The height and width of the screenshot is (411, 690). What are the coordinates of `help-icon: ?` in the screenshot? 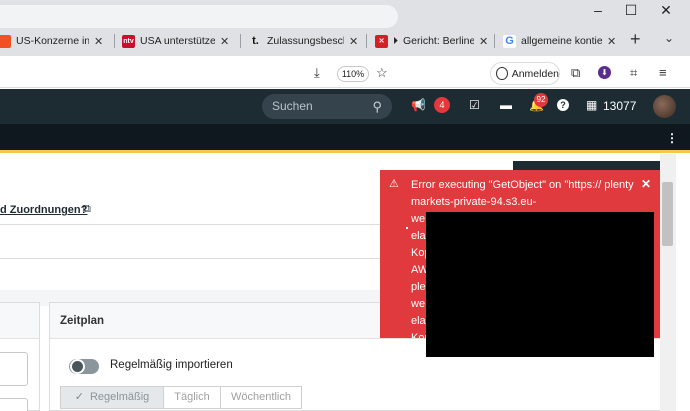 It's located at (563, 105).